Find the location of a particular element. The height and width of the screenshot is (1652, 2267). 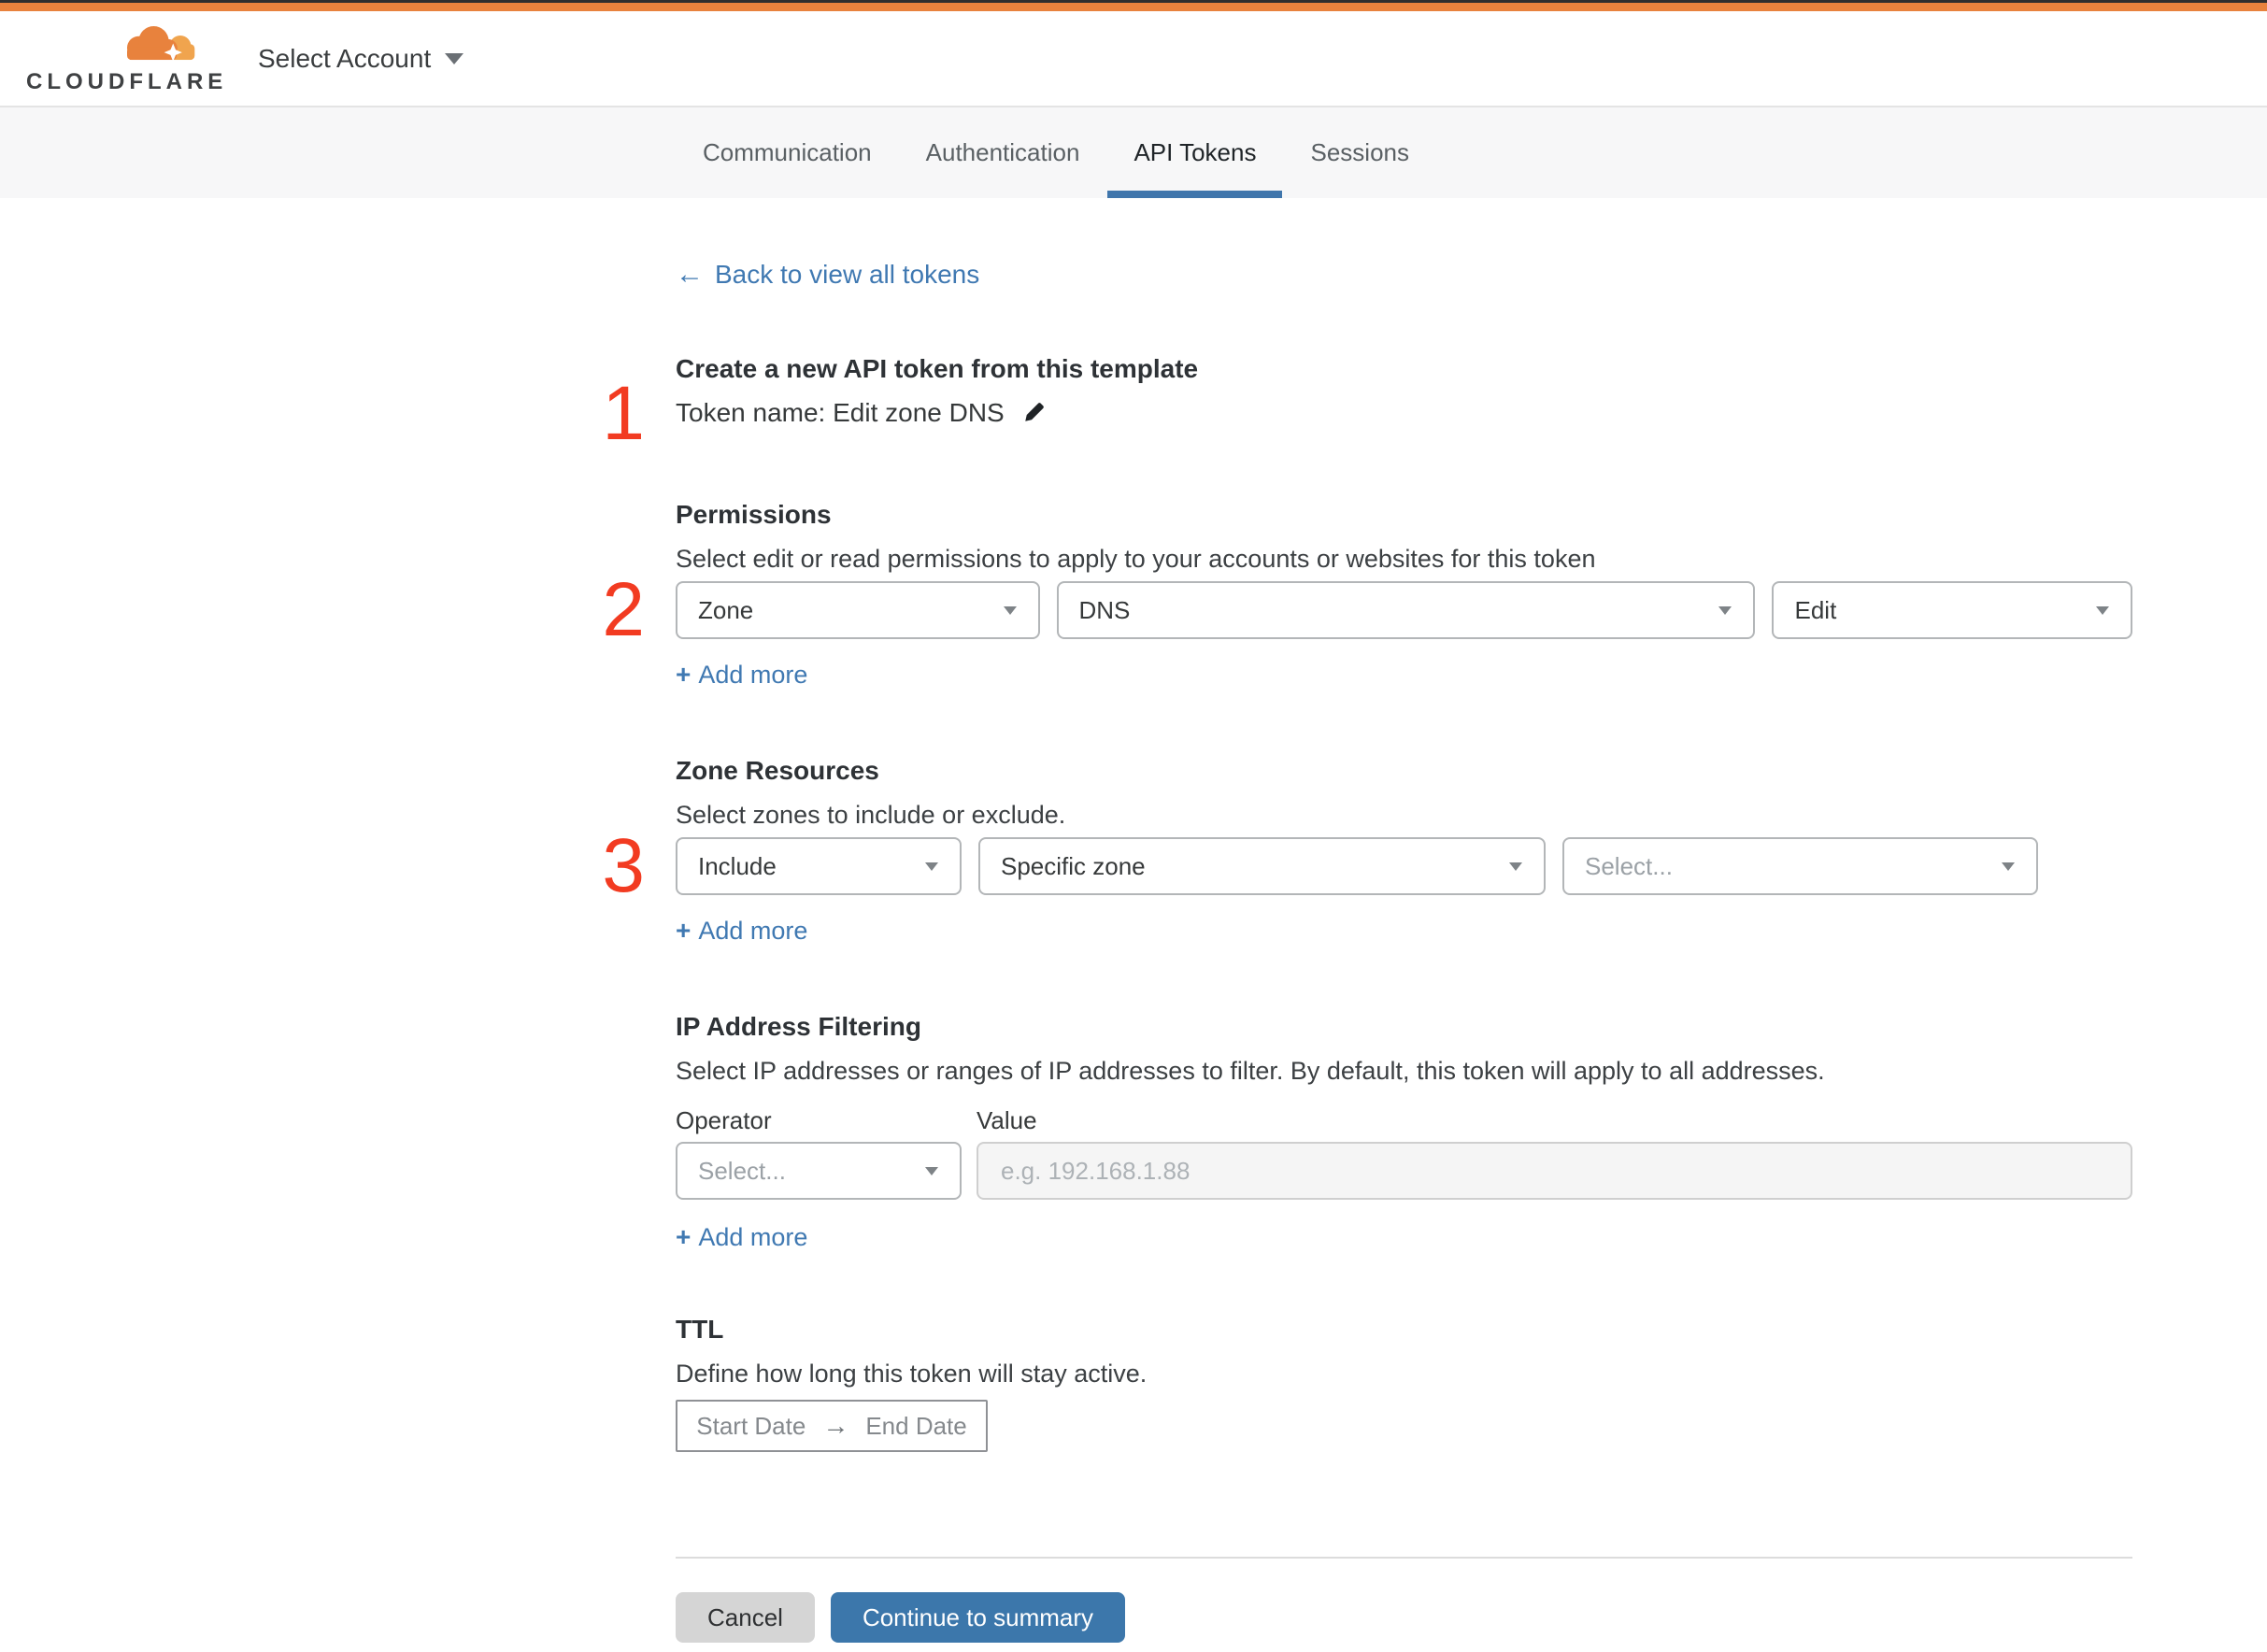

permission-resource-value: DNS is located at coordinates (1104, 609).